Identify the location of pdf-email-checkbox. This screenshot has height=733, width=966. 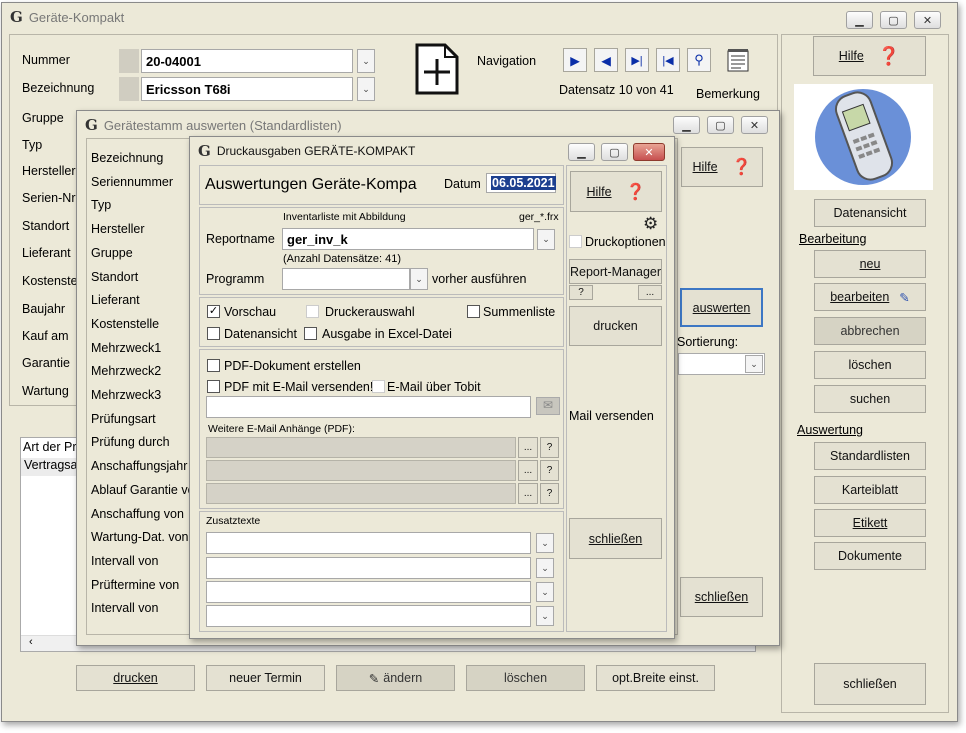
(213, 386).